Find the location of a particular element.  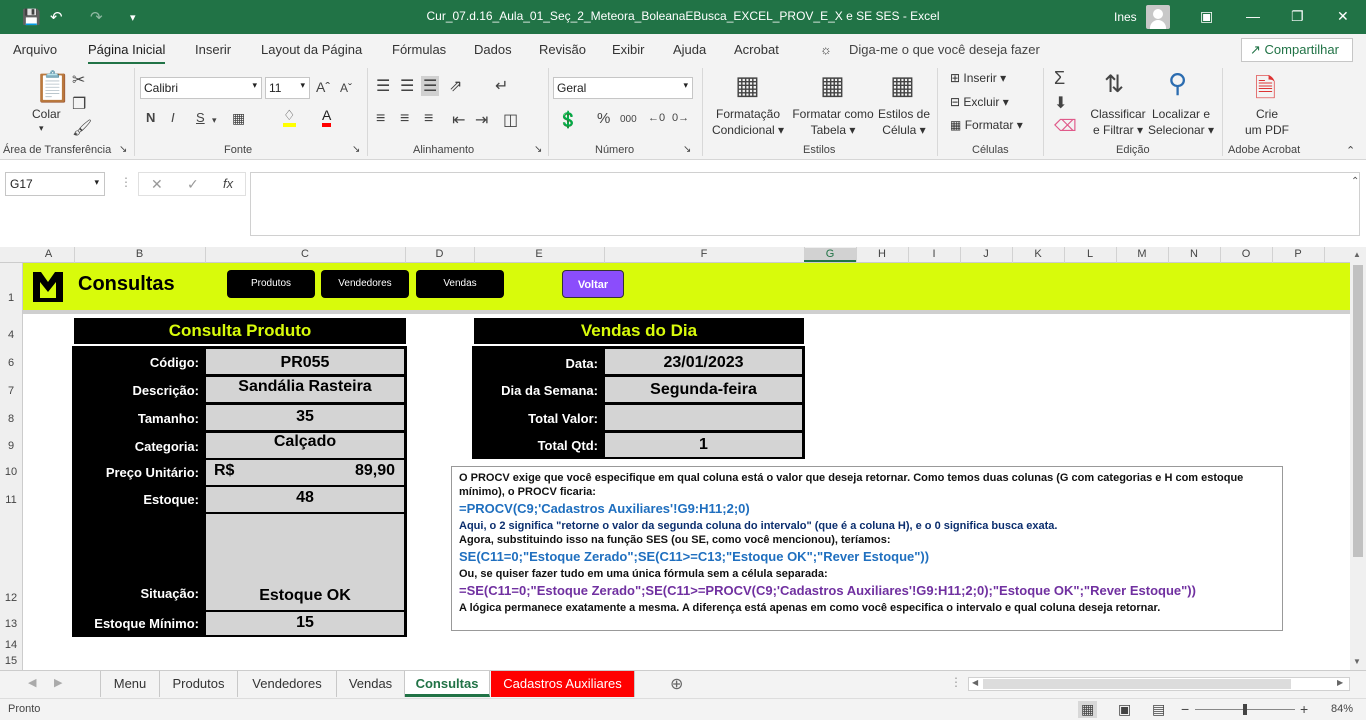

comma-style-button: 000 is located at coordinates (628, 119).